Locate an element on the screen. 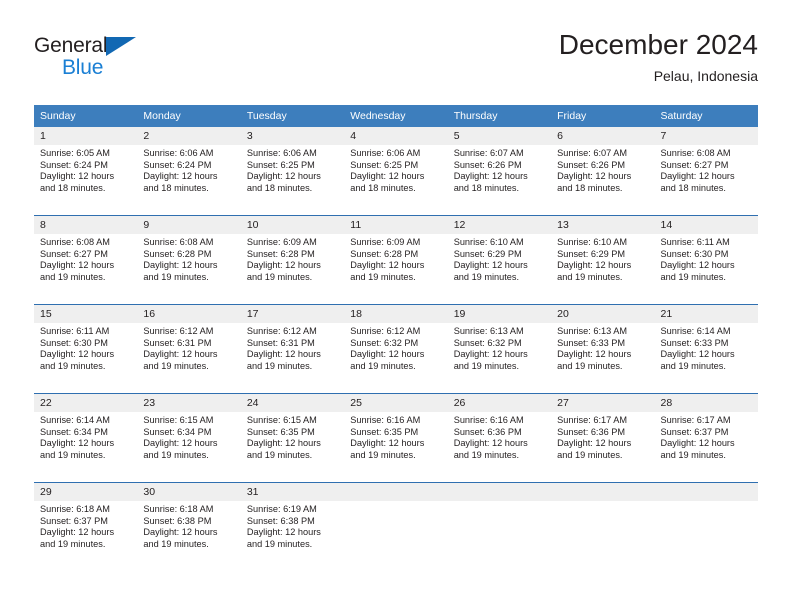  weekday-header-monday: Monday is located at coordinates (189, 116).